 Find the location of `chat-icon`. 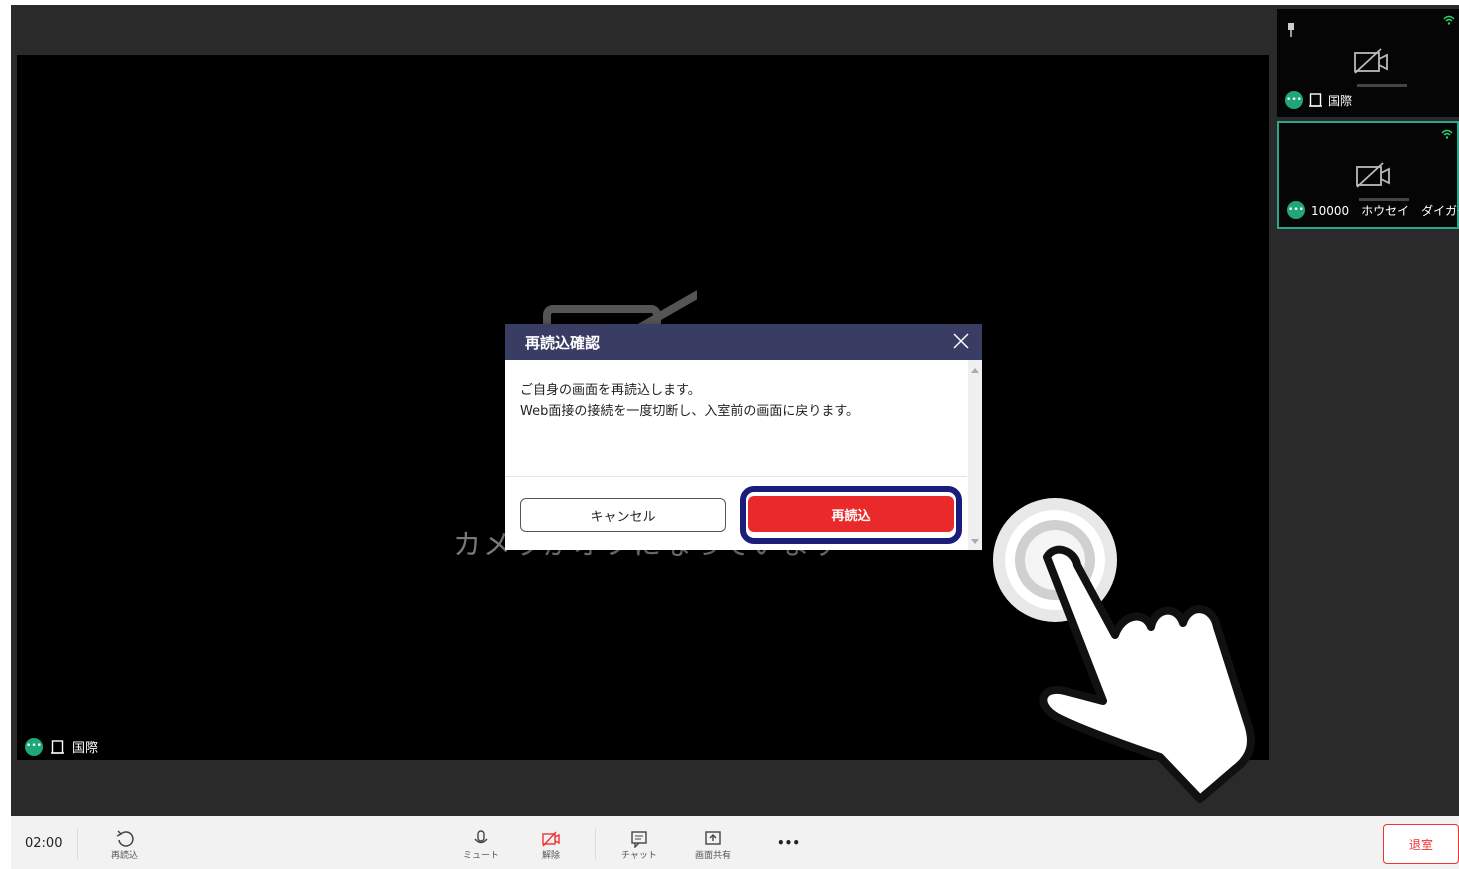

chat-icon is located at coordinates (639, 839).